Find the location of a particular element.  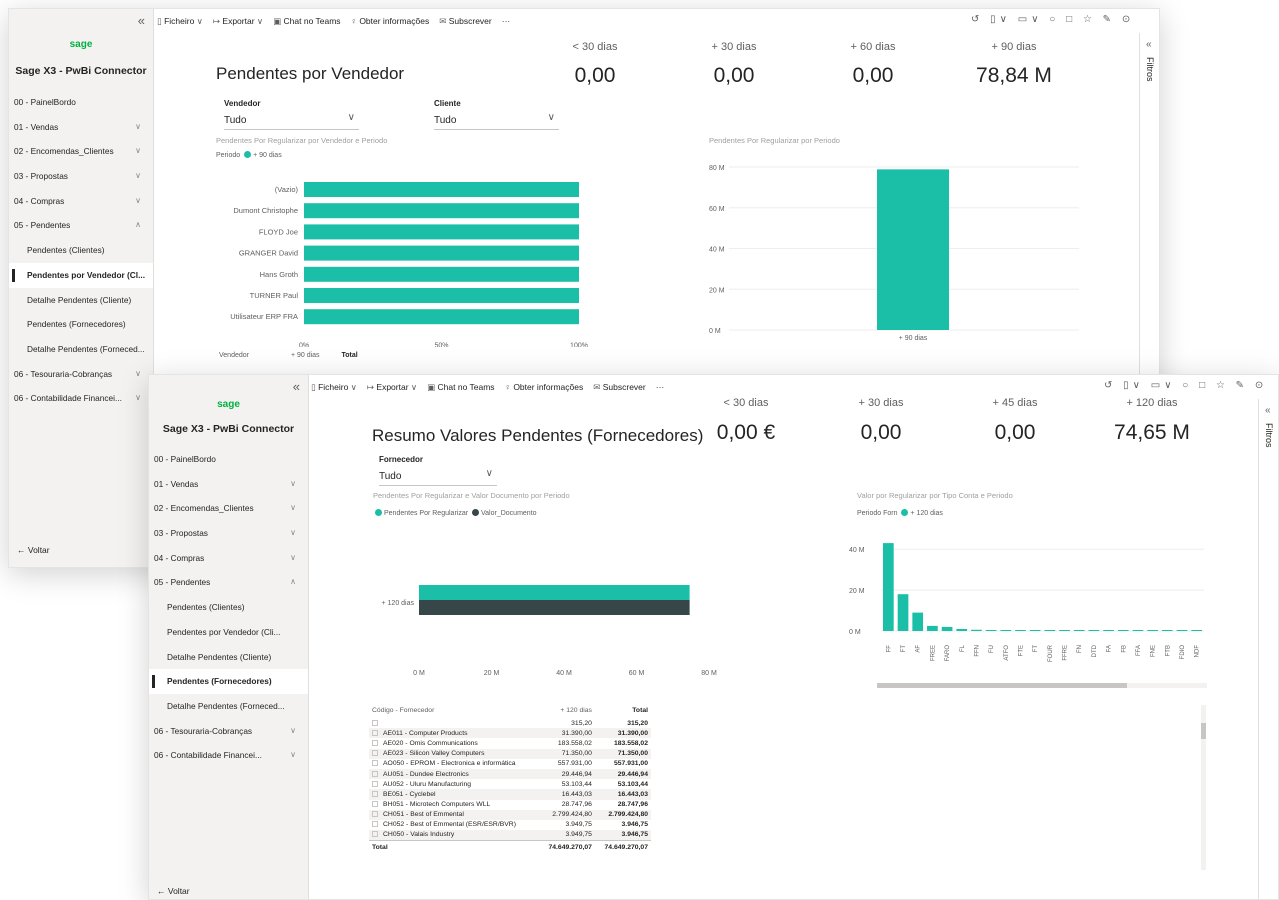

table-row: CH050 - Valais Industry 3.949,75 3.946,75 is located at coordinates (510, 835).